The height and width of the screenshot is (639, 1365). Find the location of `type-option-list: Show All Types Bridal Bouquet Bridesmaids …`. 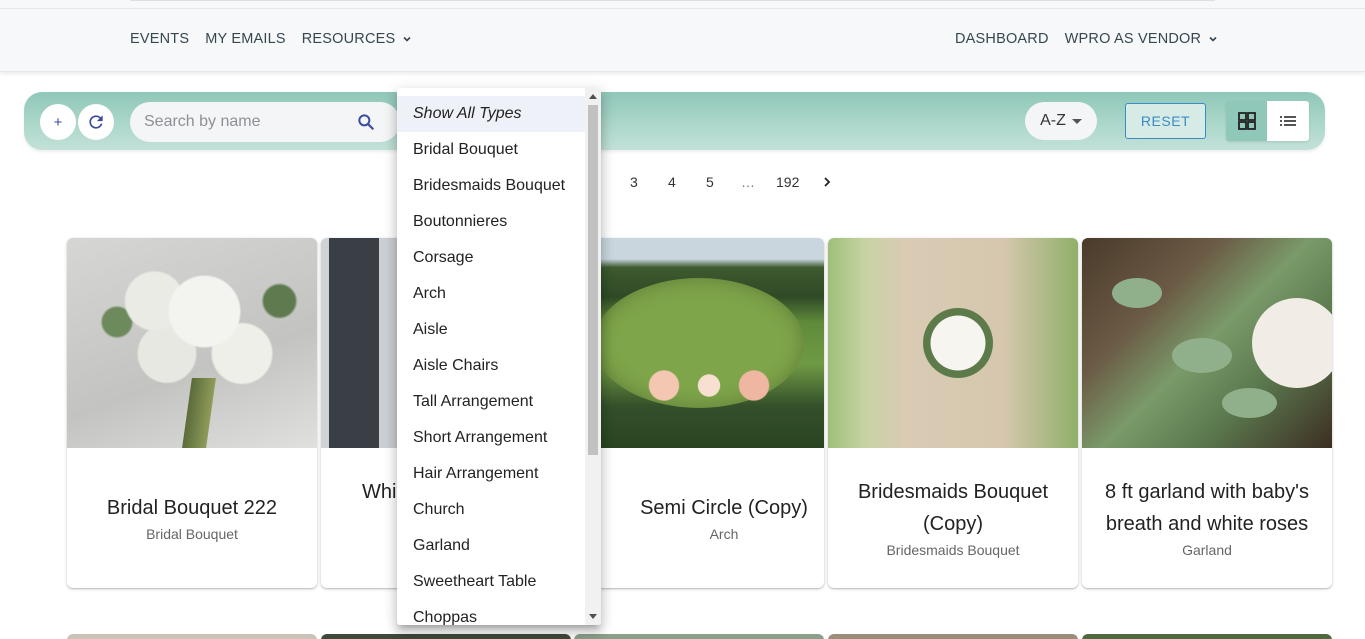

type-option-list: Show All Types Bridal Bouquet Bridesmaids … is located at coordinates (499, 356).